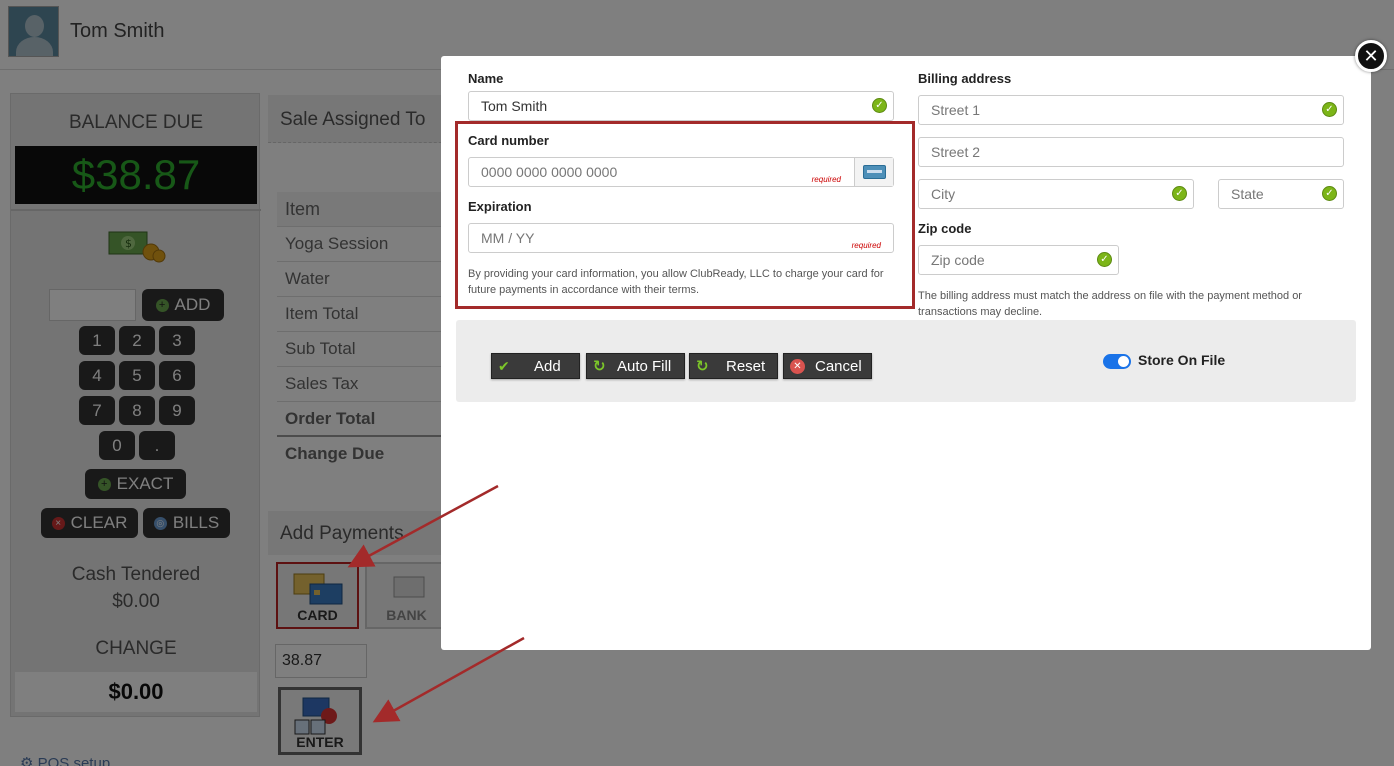  I want to click on billing-address-label: Billing address, so click(965, 78).